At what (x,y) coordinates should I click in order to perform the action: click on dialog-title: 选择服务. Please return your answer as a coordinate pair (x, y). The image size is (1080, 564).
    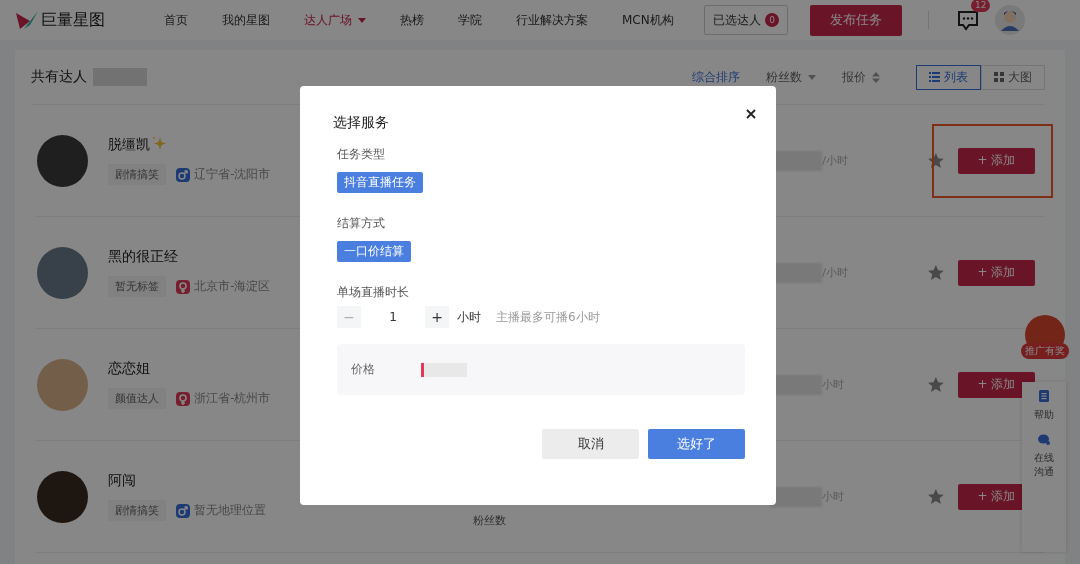
    Looking at the image, I should click on (361, 123).